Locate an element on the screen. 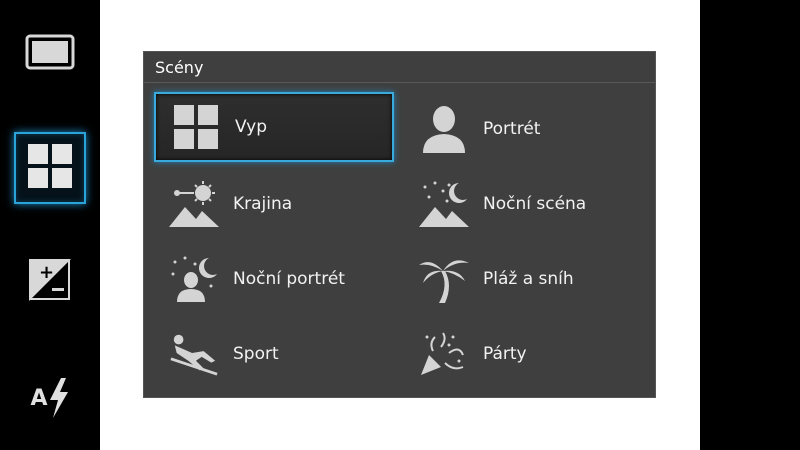  scene-label: Krajina is located at coordinates (263, 204).